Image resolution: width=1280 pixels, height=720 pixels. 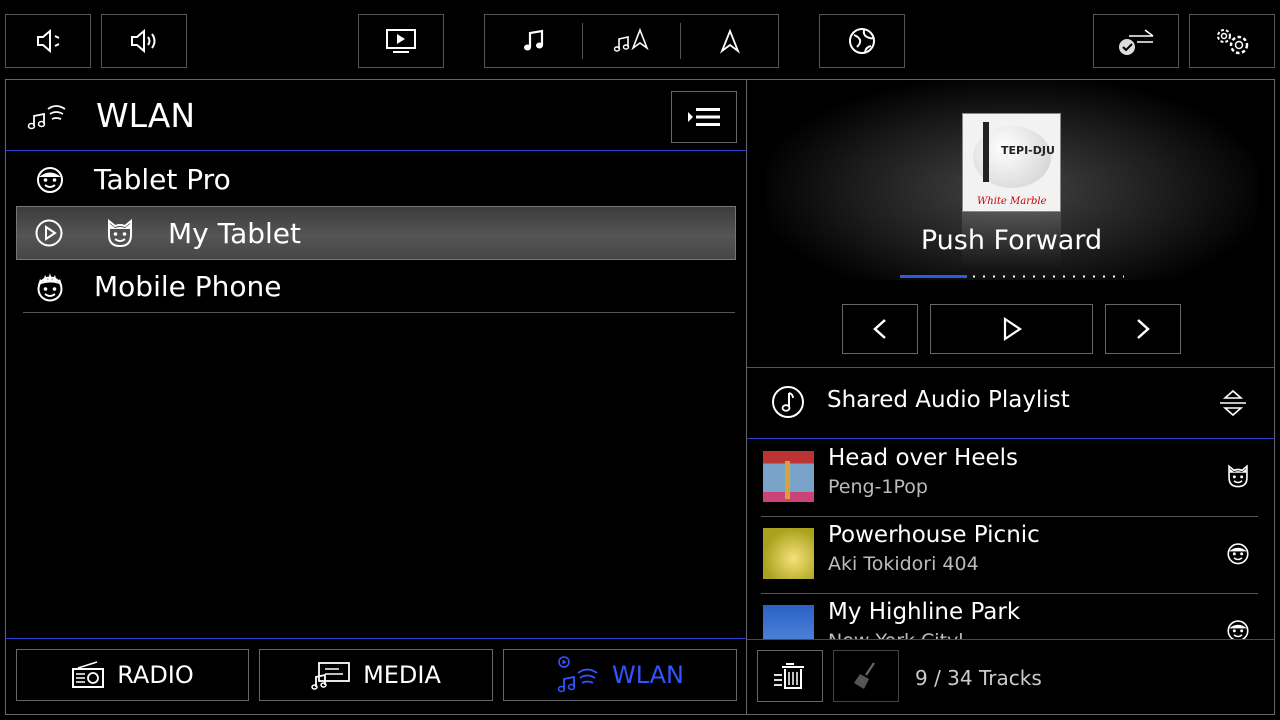 I want to click on track-item-artist: Aki Tokidori 404, so click(x=903, y=564).